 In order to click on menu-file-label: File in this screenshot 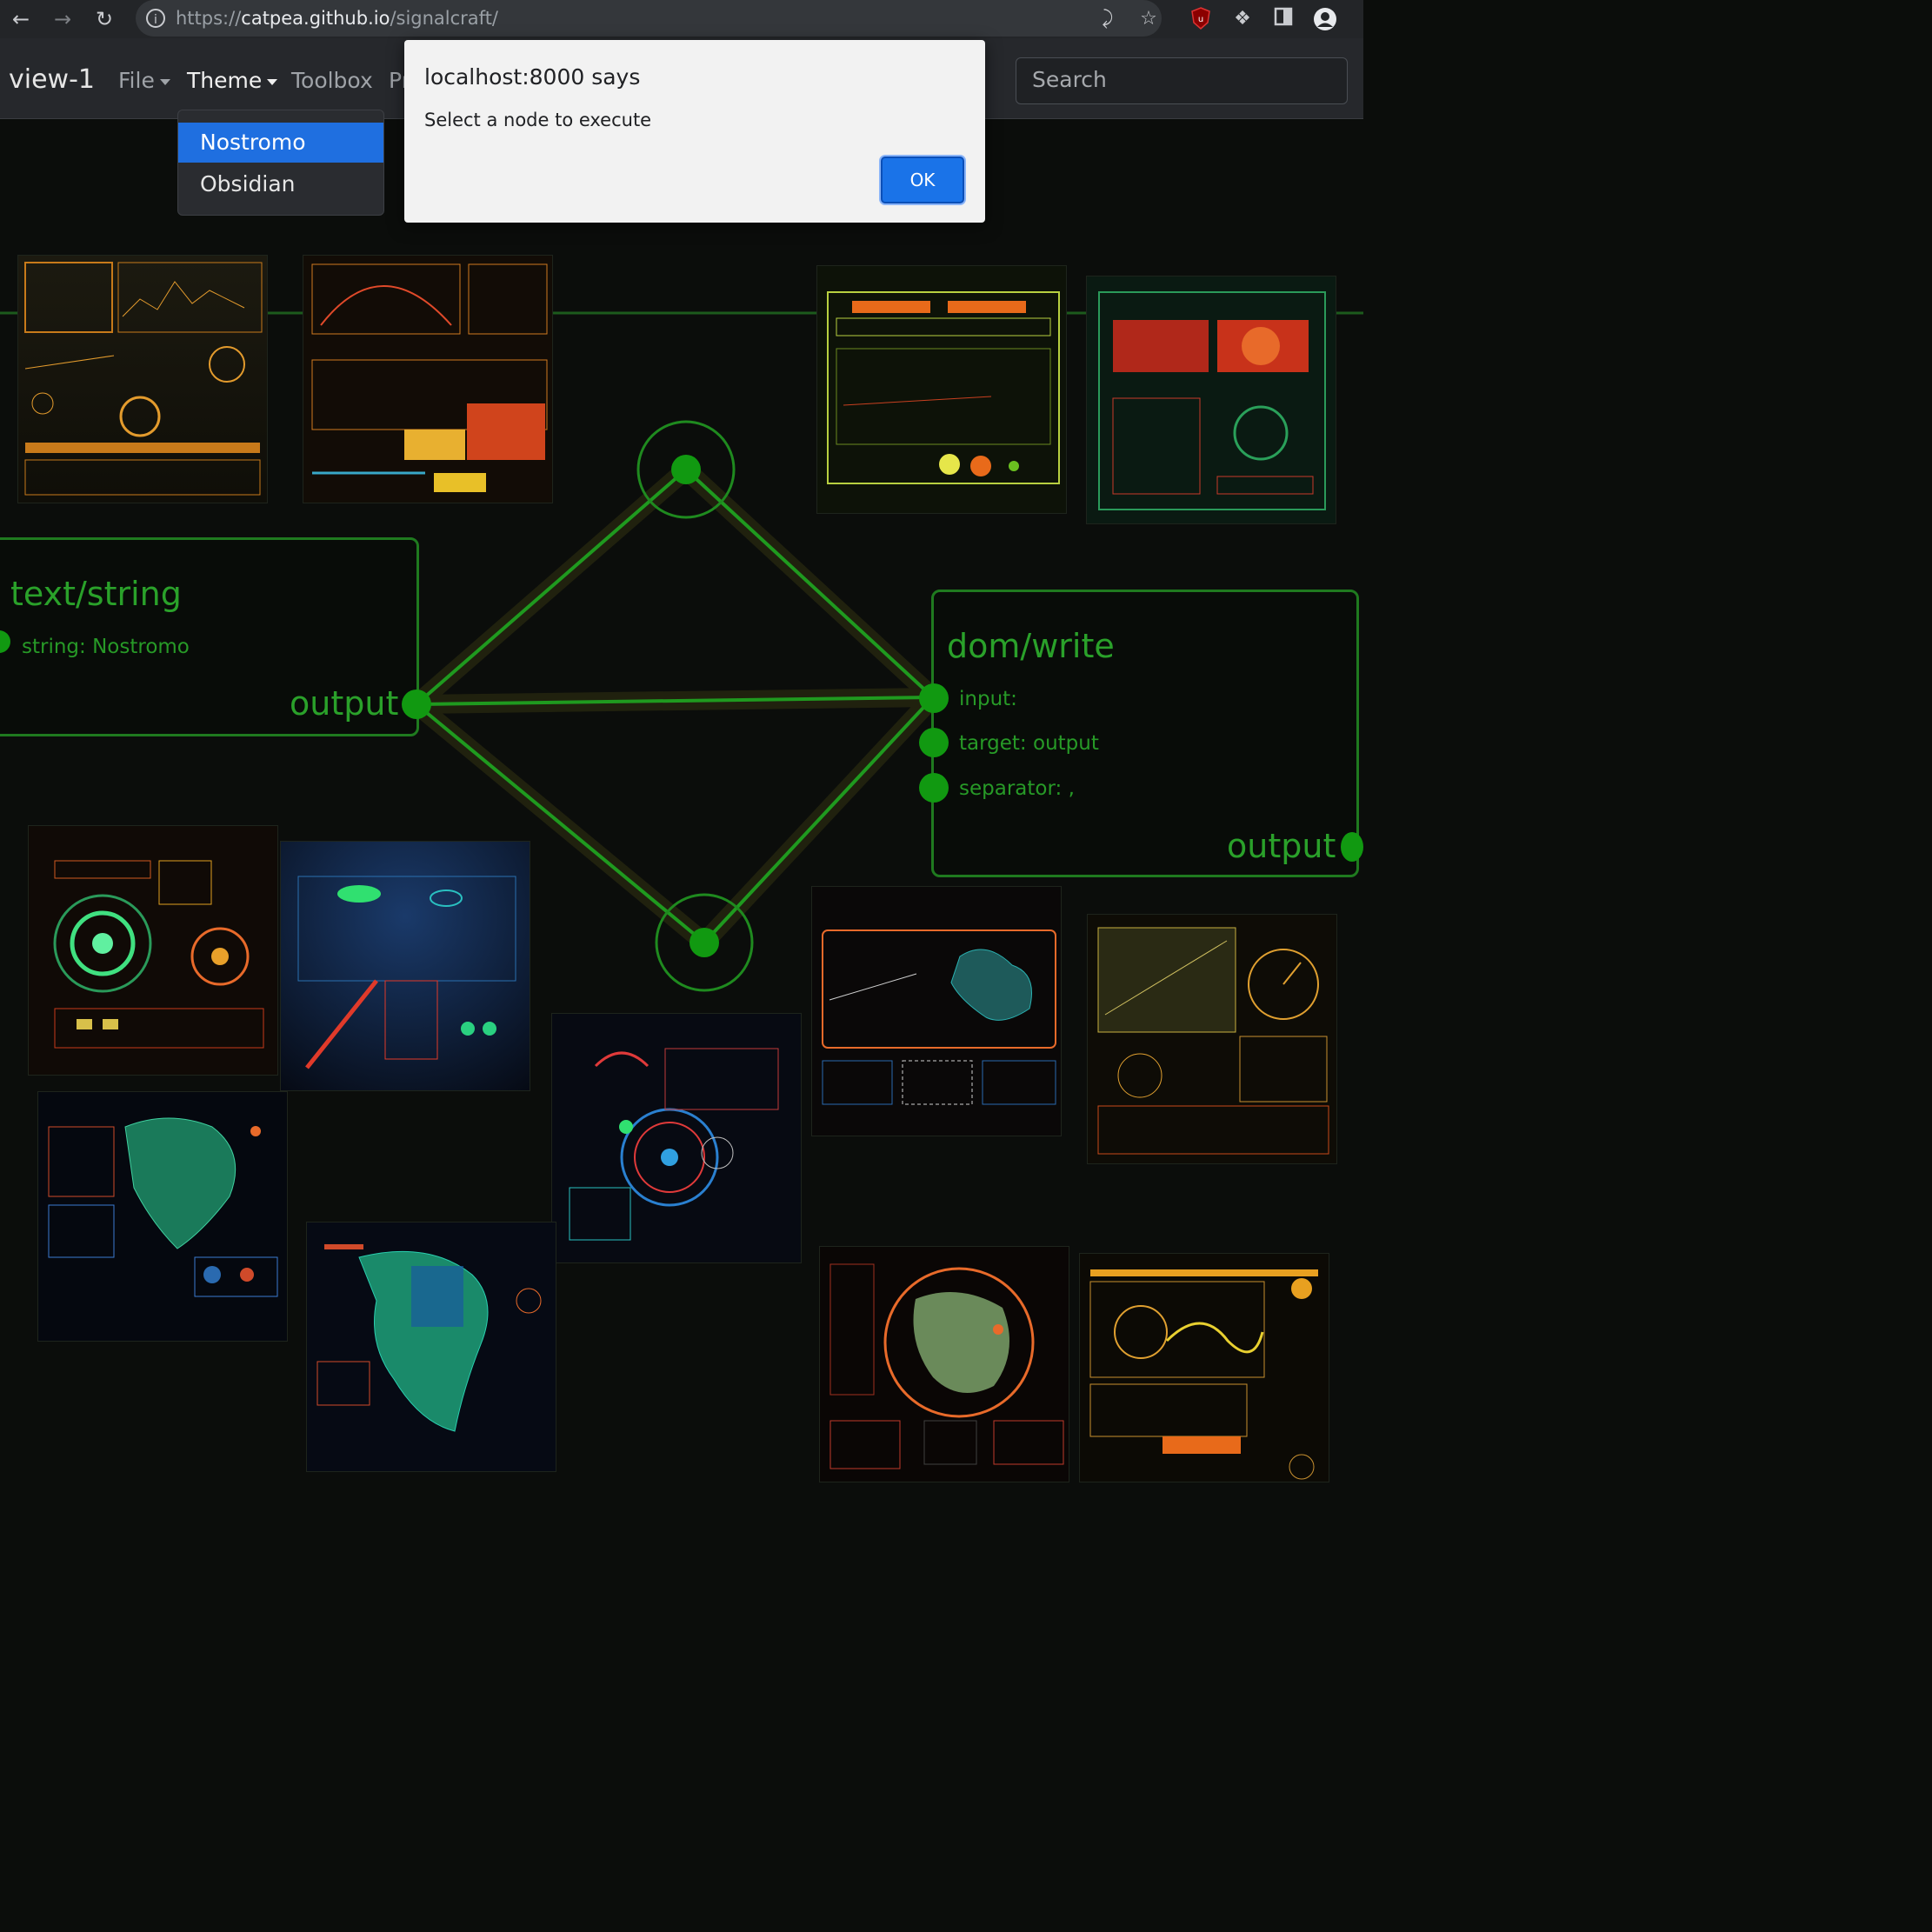, I will do `click(136, 80)`.